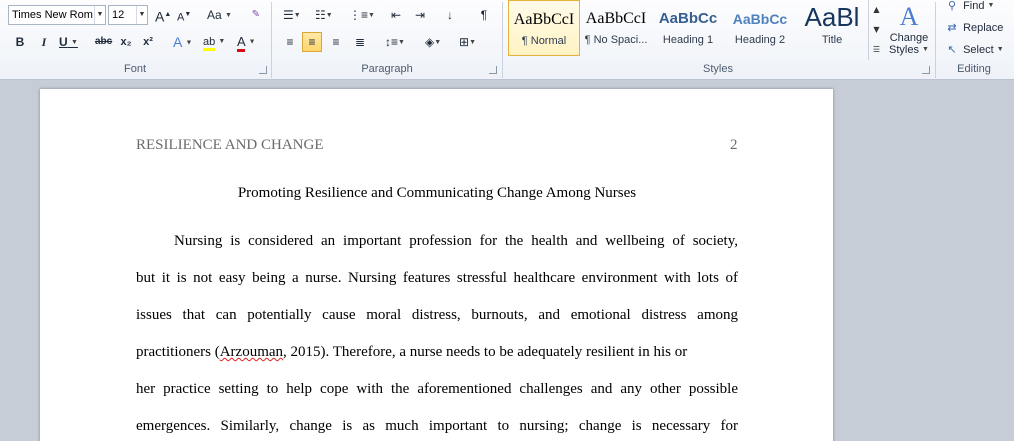  Describe the element at coordinates (263, 70) in the screenshot. I see `font-dialog-launcher-icon` at that location.